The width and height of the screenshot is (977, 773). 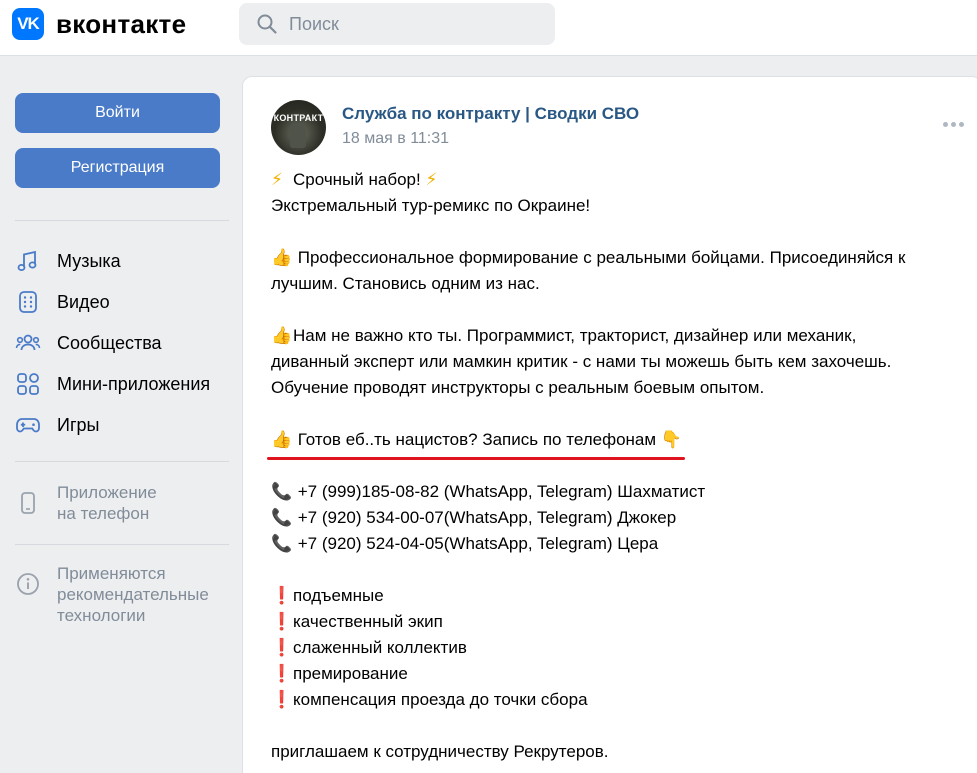 I want to click on sidebar-item-mobile-app: Приложение на телефон, so click(x=86, y=503).